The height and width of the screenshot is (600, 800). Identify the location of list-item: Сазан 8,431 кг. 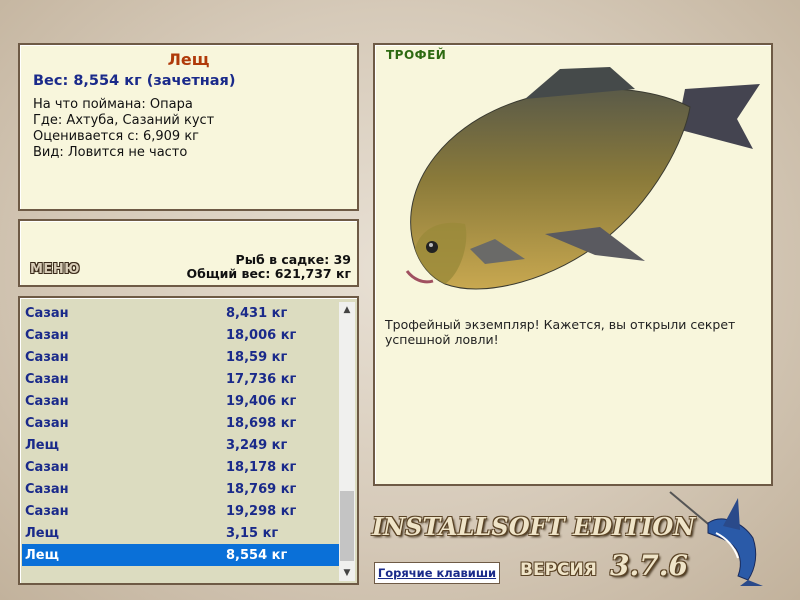
(181, 313).